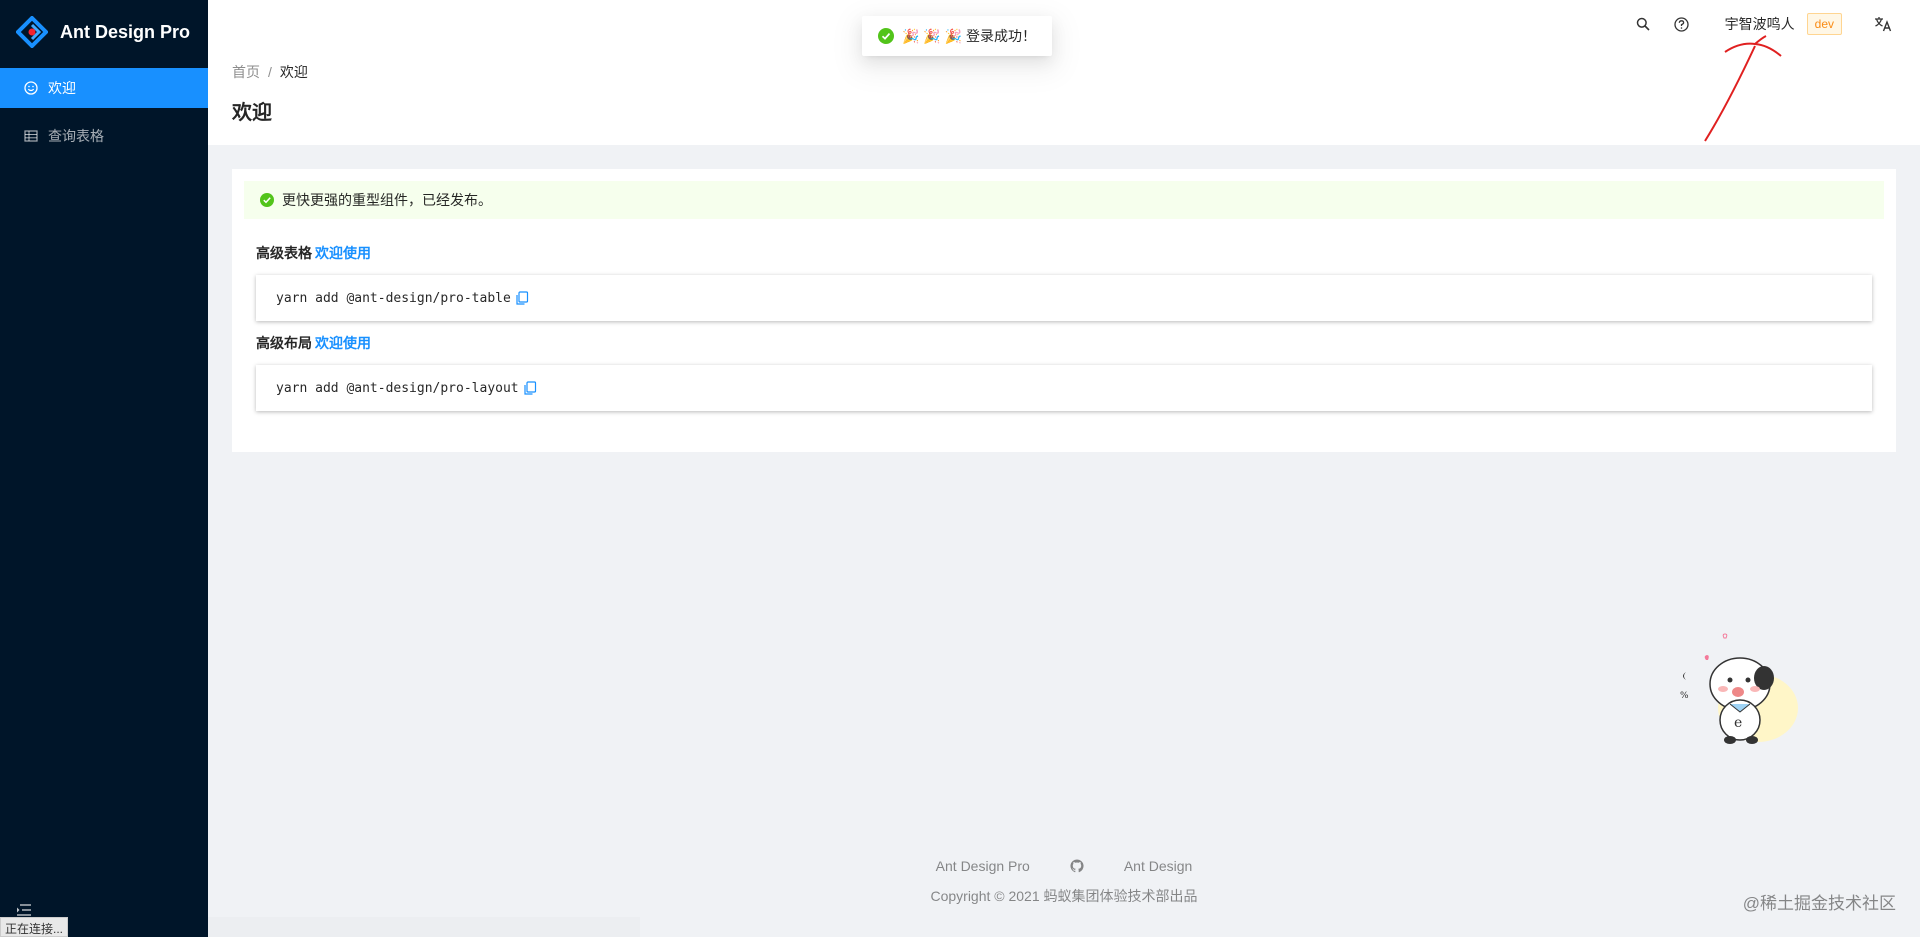 The height and width of the screenshot is (937, 1920). What do you see at coordinates (1077, 866) in the screenshot?
I see `github-icon` at bounding box center [1077, 866].